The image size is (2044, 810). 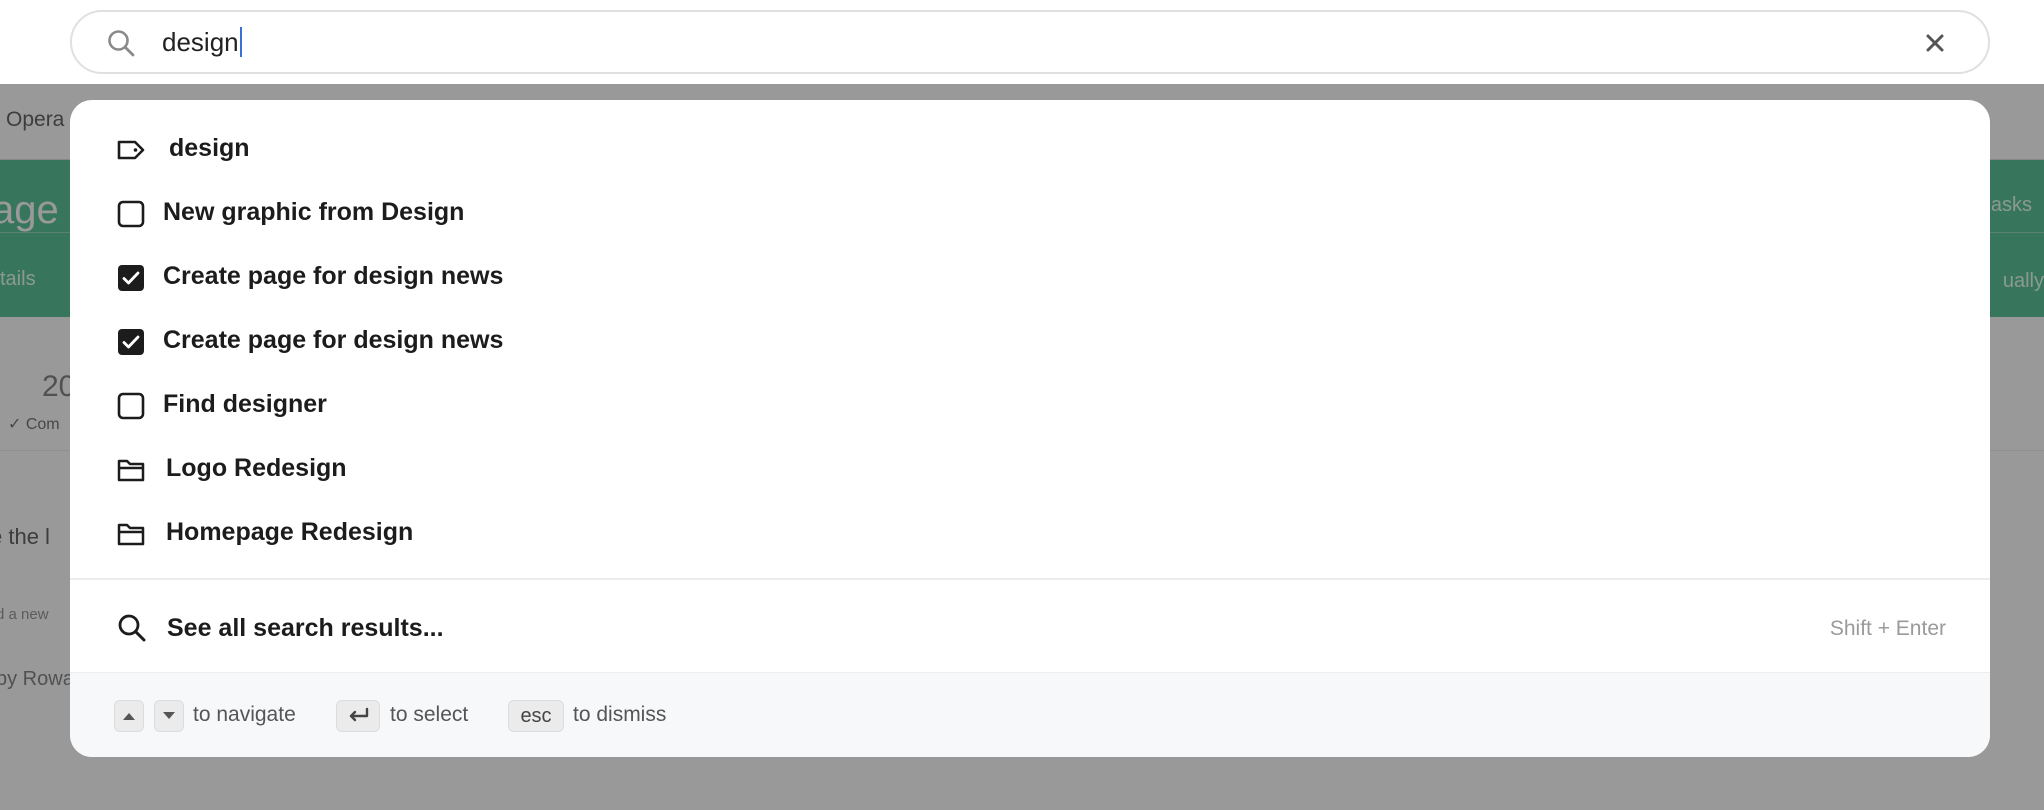 What do you see at coordinates (1935, 43) in the screenshot?
I see `close-icon` at bounding box center [1935, 43].